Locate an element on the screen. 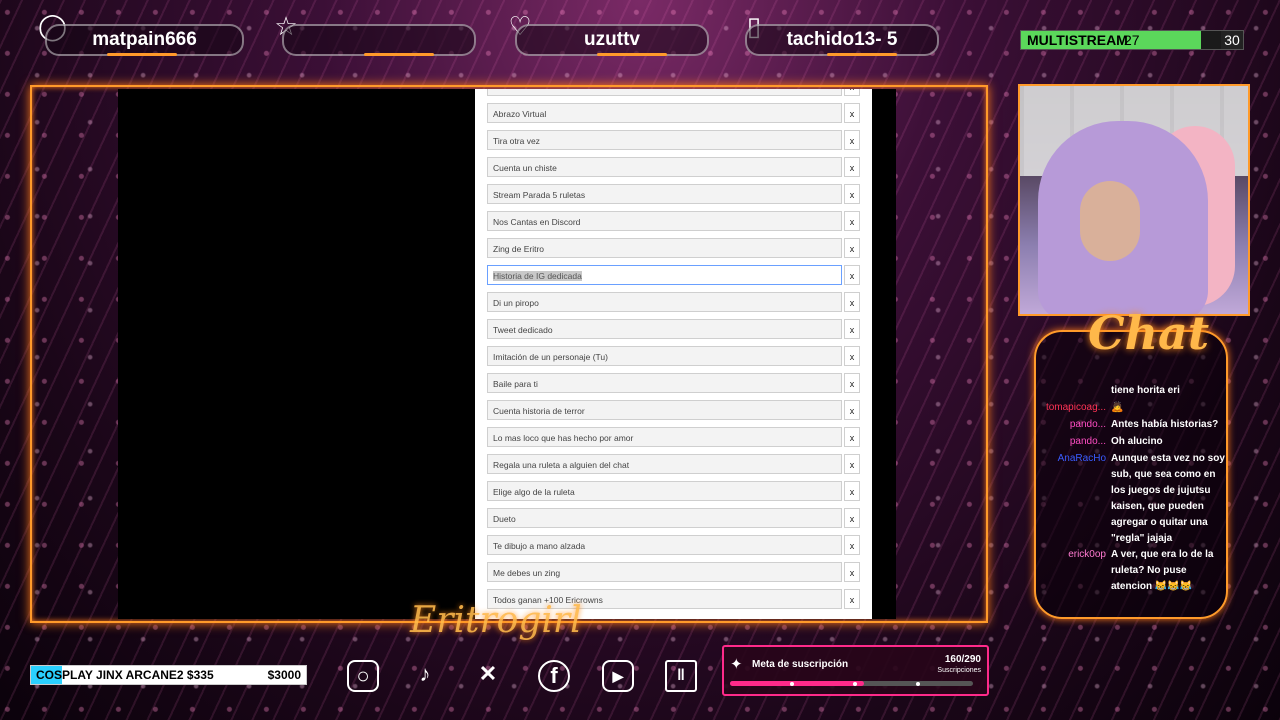 This screenshot has width=1280, height=720. roulette-item-row: Elige algo de la ruleta x is located at coordinates (673, 491).